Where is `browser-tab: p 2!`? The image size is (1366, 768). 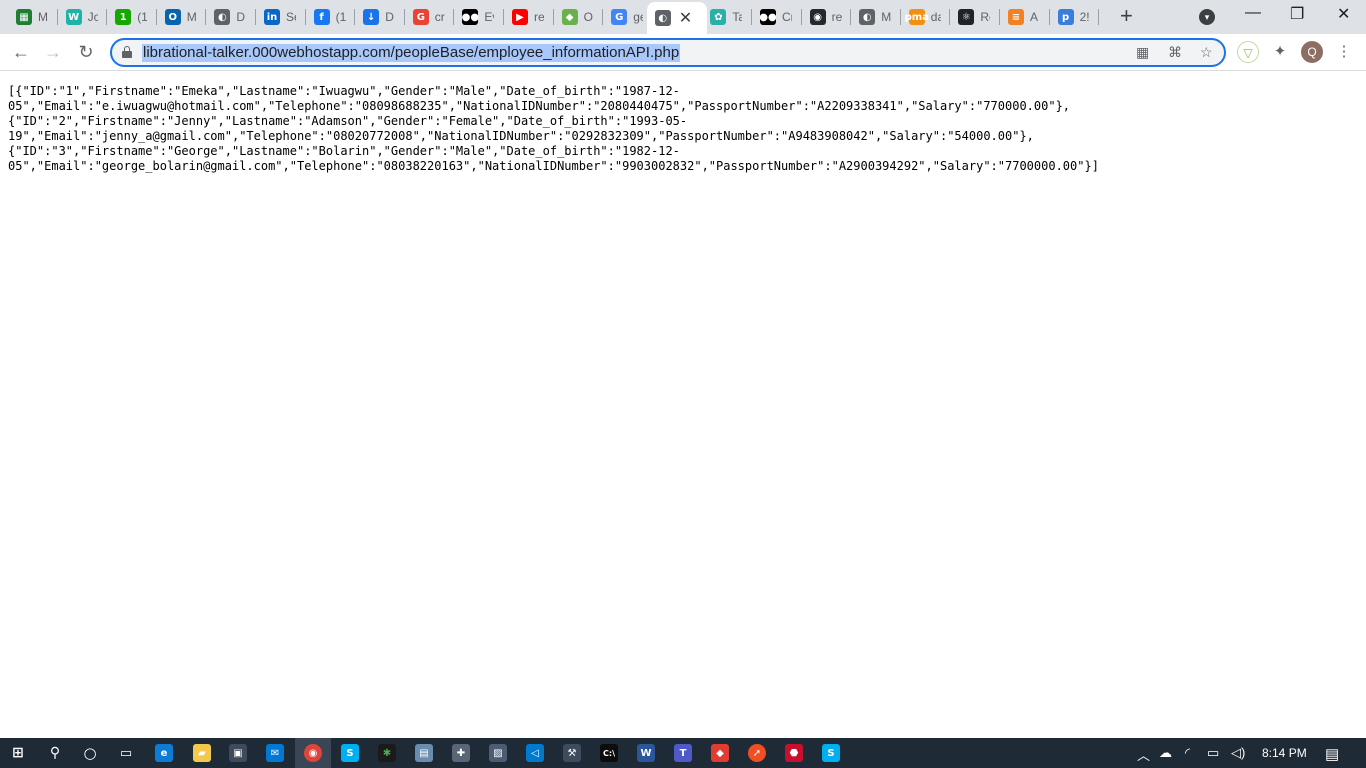
browser-tab: p 2! is located at coordinates (1075, 17).